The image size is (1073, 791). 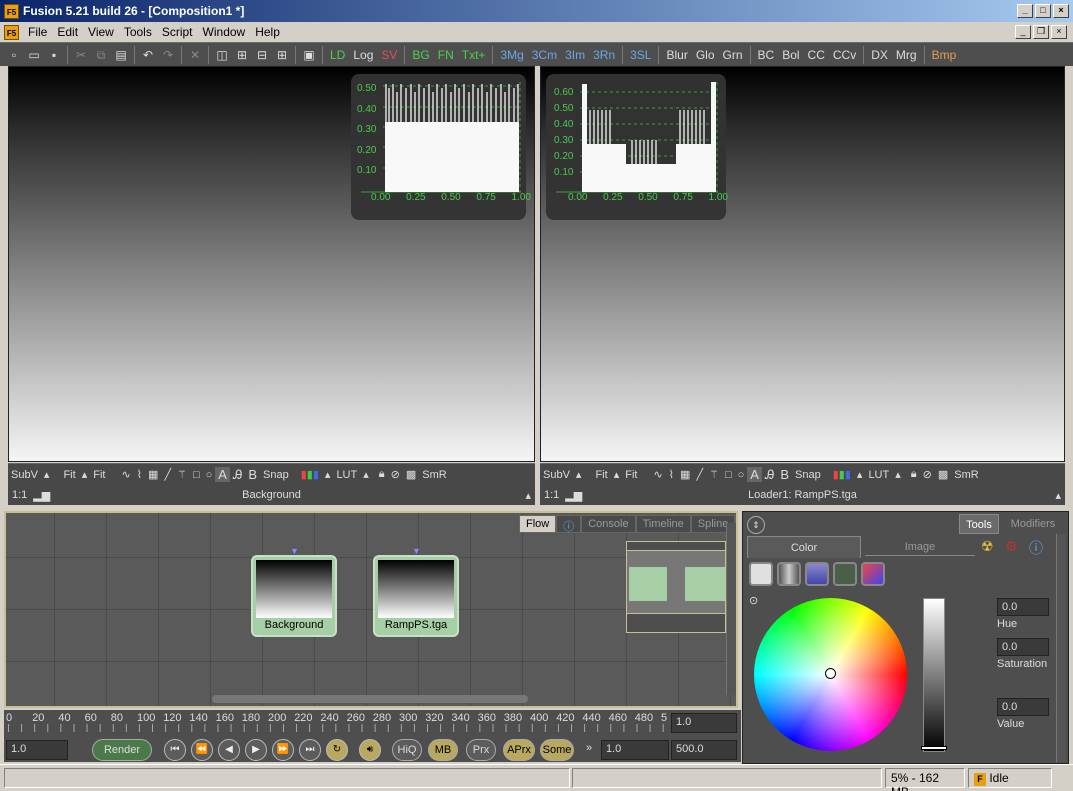 What do you see at coordinates (1061, 11) in the screenshot?
I see `close-button: ×` at bounding box center [1061, 11].